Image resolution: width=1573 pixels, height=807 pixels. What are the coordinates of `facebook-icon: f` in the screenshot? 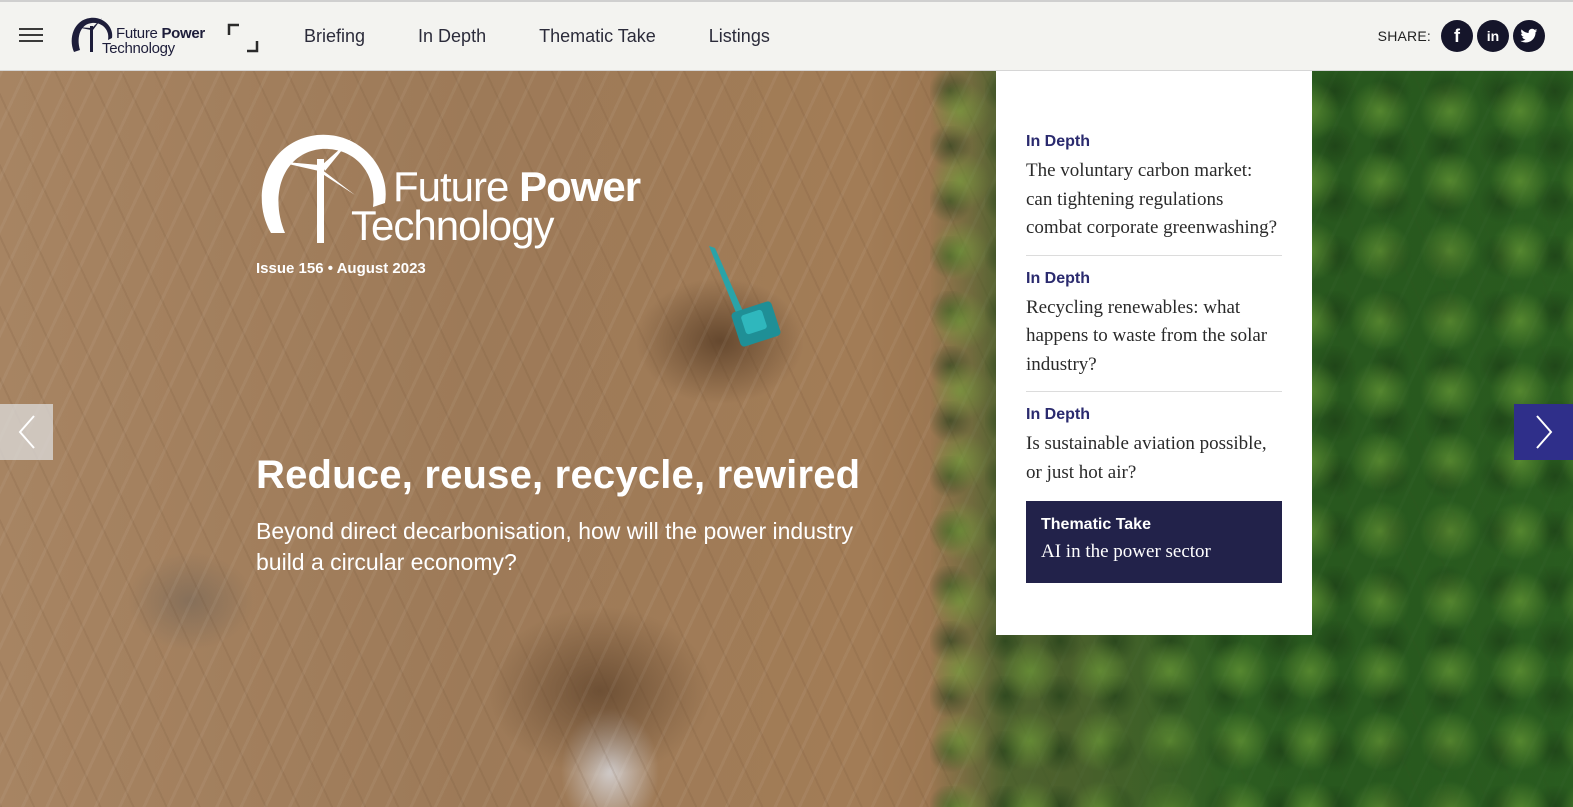 It's located at (1457, 36).